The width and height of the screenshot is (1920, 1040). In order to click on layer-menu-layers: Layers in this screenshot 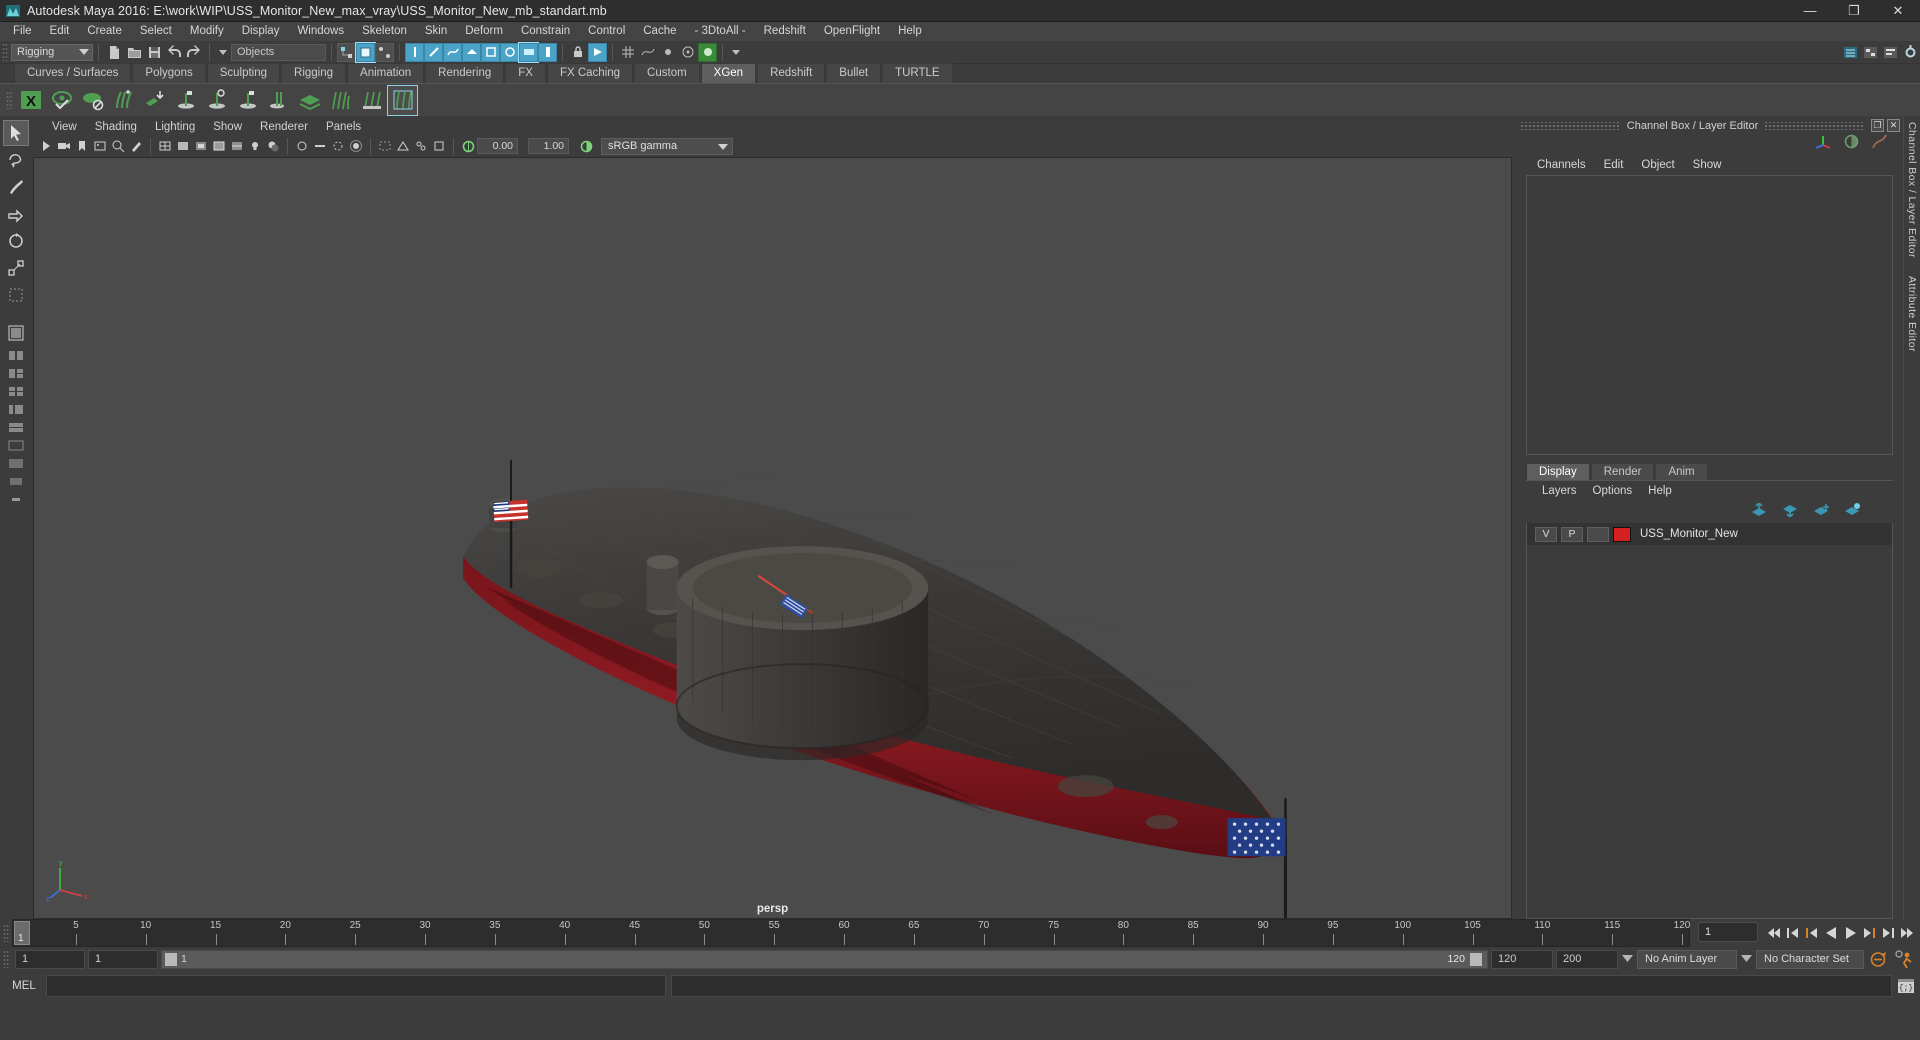, I will do `click(1559, 491)`.